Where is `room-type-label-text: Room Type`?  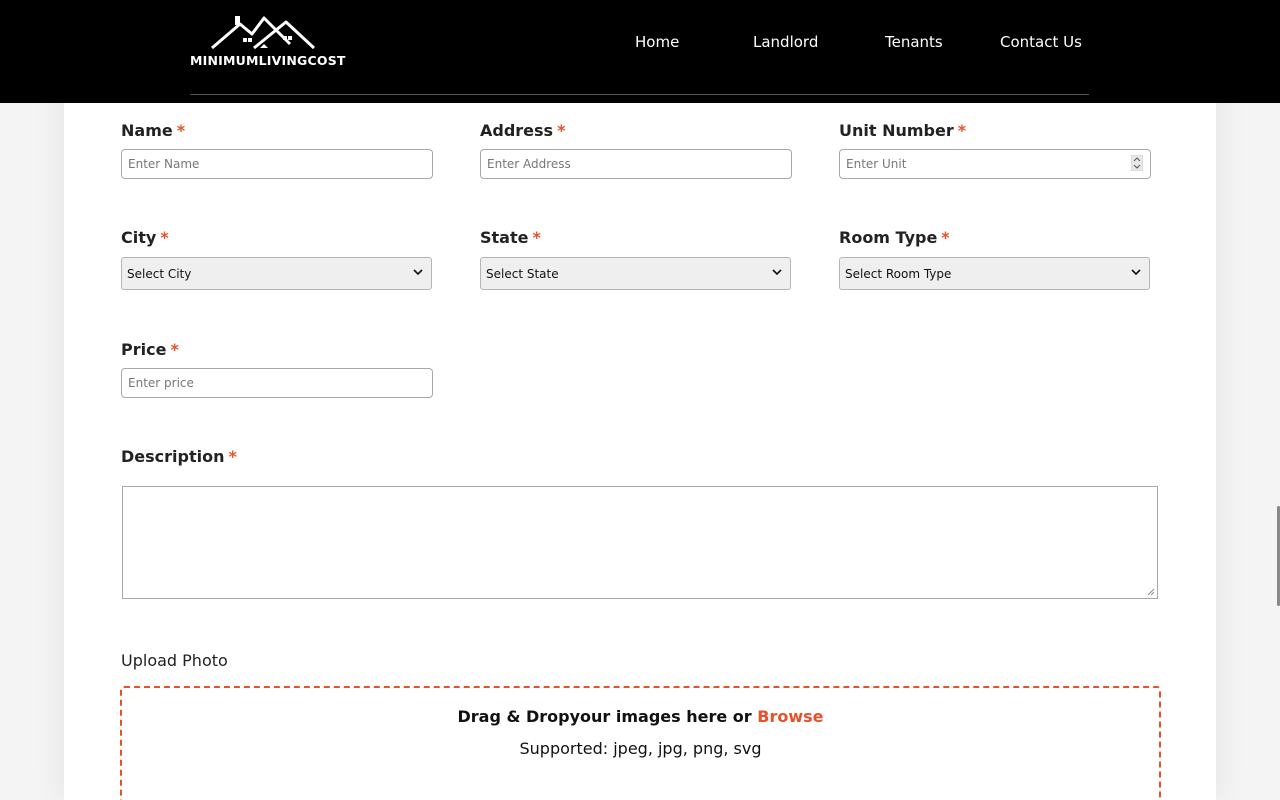 room-type-label-text: Room Type is located at coordinates (888, 237).